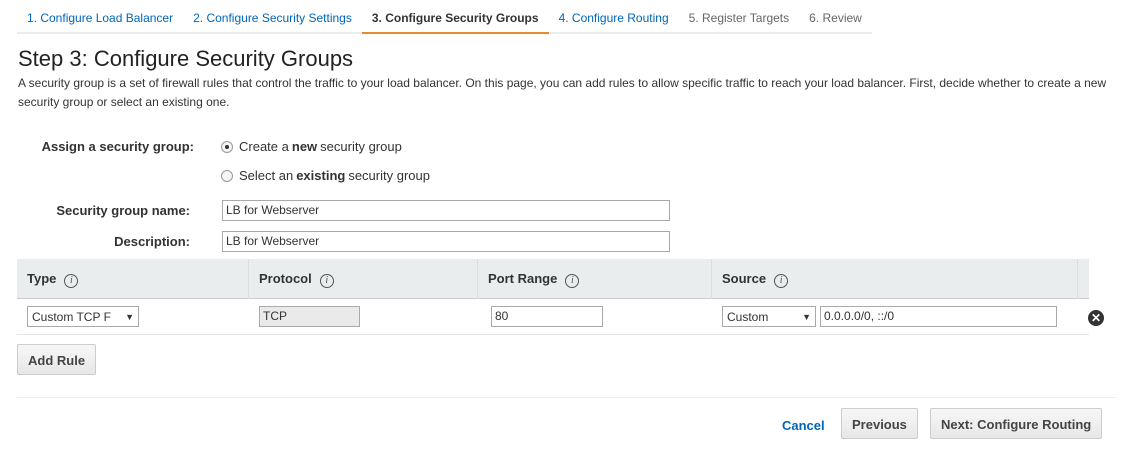  What do you see at coordinates (272, 17) in the screenshot?
I see `step-configure-security-settings: 2. Configure Security Settings` at bounding box center [272, 17].